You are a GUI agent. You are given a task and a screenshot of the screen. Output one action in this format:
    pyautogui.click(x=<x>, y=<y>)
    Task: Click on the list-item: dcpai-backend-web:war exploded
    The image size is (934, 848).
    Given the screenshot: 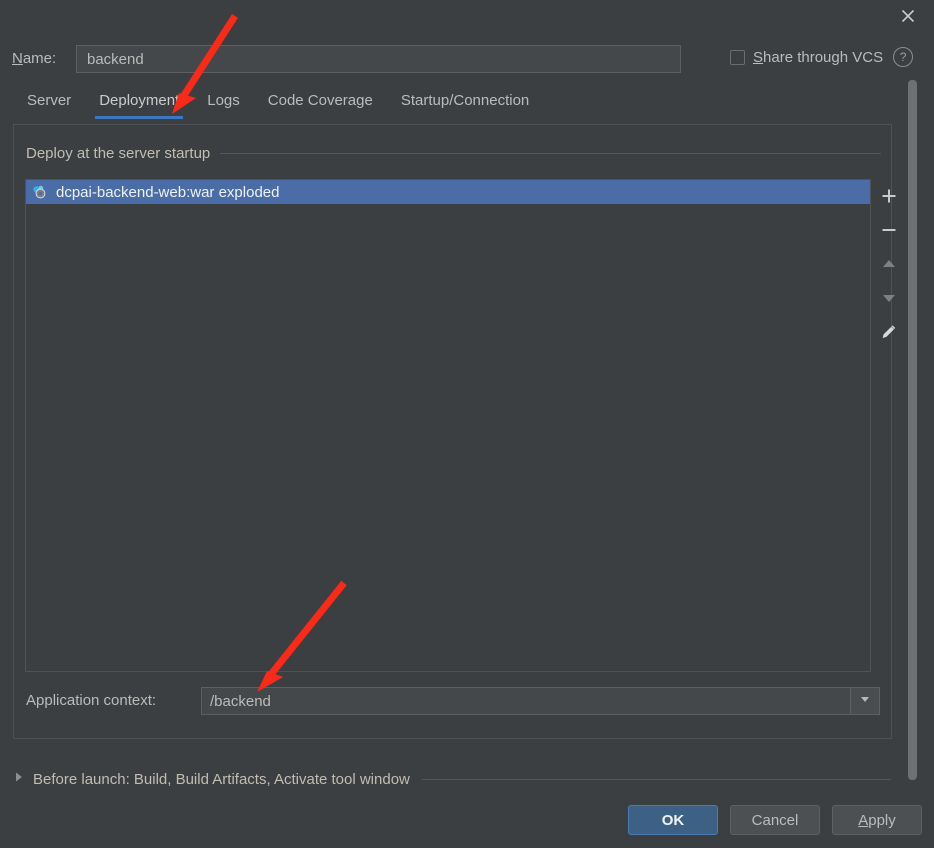 What is the action you would take?
    pyautogui.click(x=448, y=192)
    